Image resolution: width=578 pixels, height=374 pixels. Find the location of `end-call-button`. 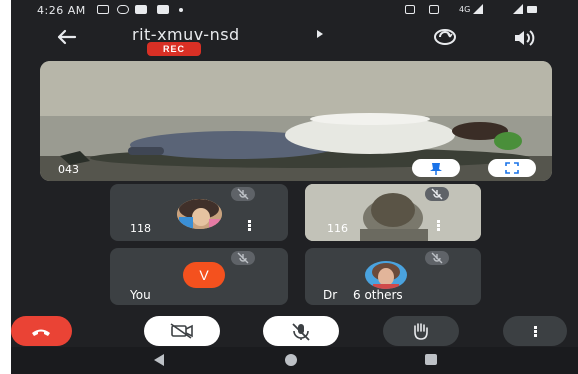

end-call-button is located at coordinates (41, 331).